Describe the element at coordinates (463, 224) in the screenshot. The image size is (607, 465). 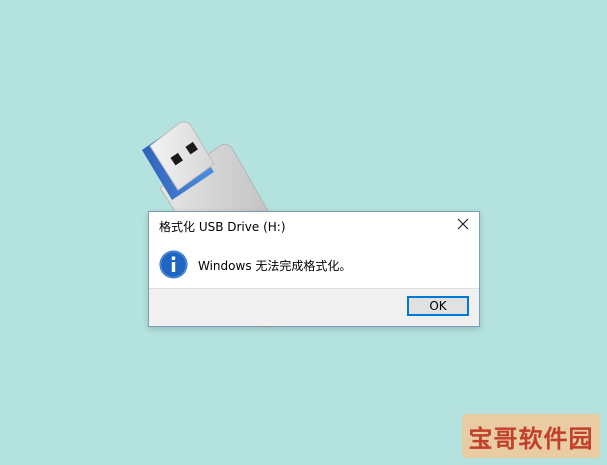
I see `close-icon` at that location.